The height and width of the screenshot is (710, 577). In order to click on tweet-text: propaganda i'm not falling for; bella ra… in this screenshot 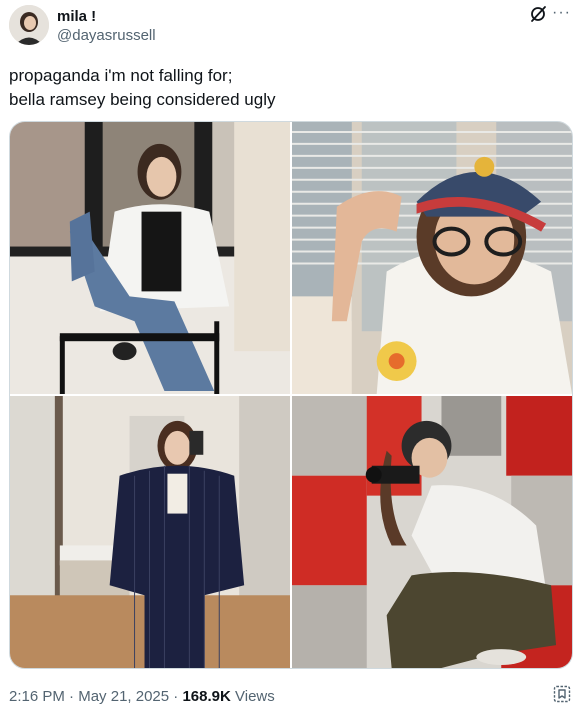, I will do `click(142, 87)`.